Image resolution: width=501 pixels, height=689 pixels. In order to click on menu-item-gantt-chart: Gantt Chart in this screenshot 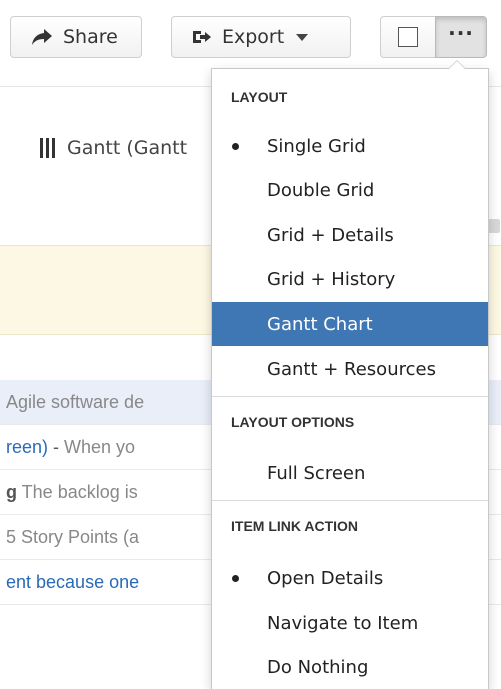, I will do `click(350, 324)`.